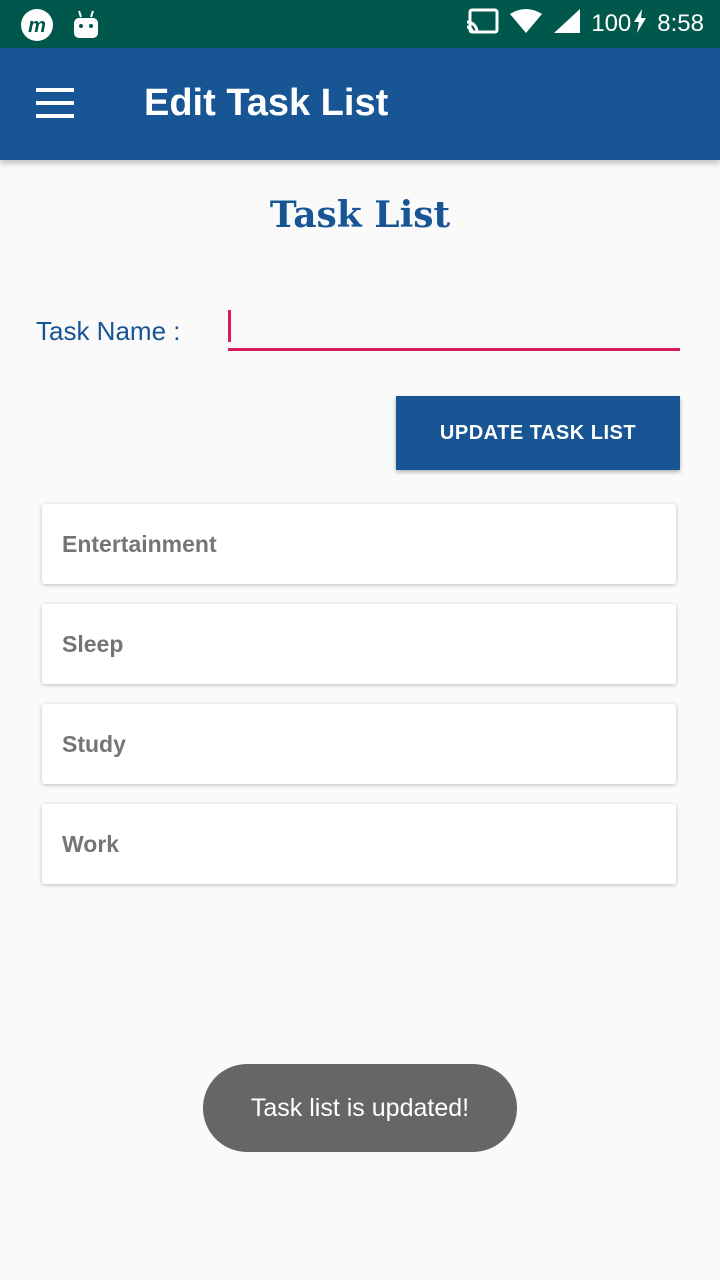 The image size is (720, 1280). I want to click on clock: 8:58, so click(680, 23).